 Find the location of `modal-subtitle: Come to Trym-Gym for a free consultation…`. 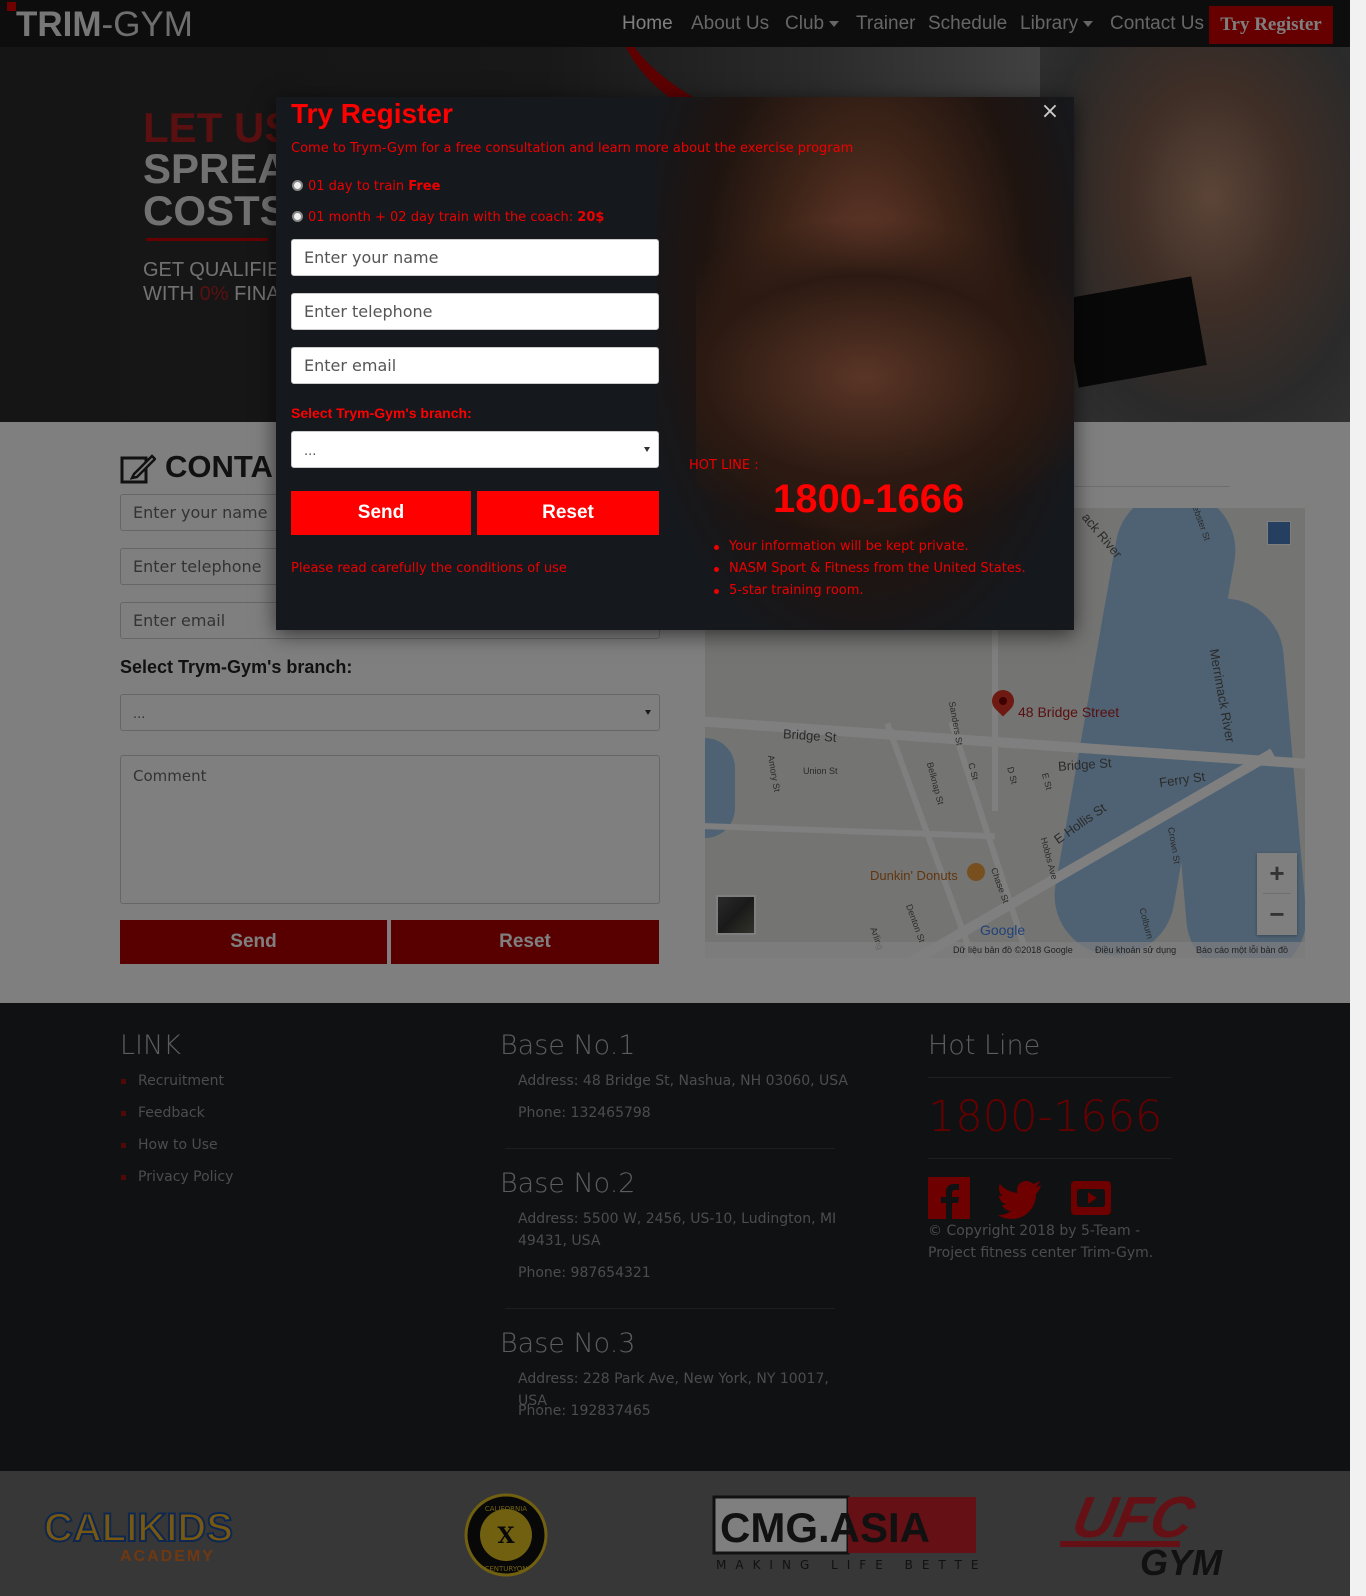

modal-subtitle: Come to Trym-Gym for a free consultation… is located at coordinates (572, 148).